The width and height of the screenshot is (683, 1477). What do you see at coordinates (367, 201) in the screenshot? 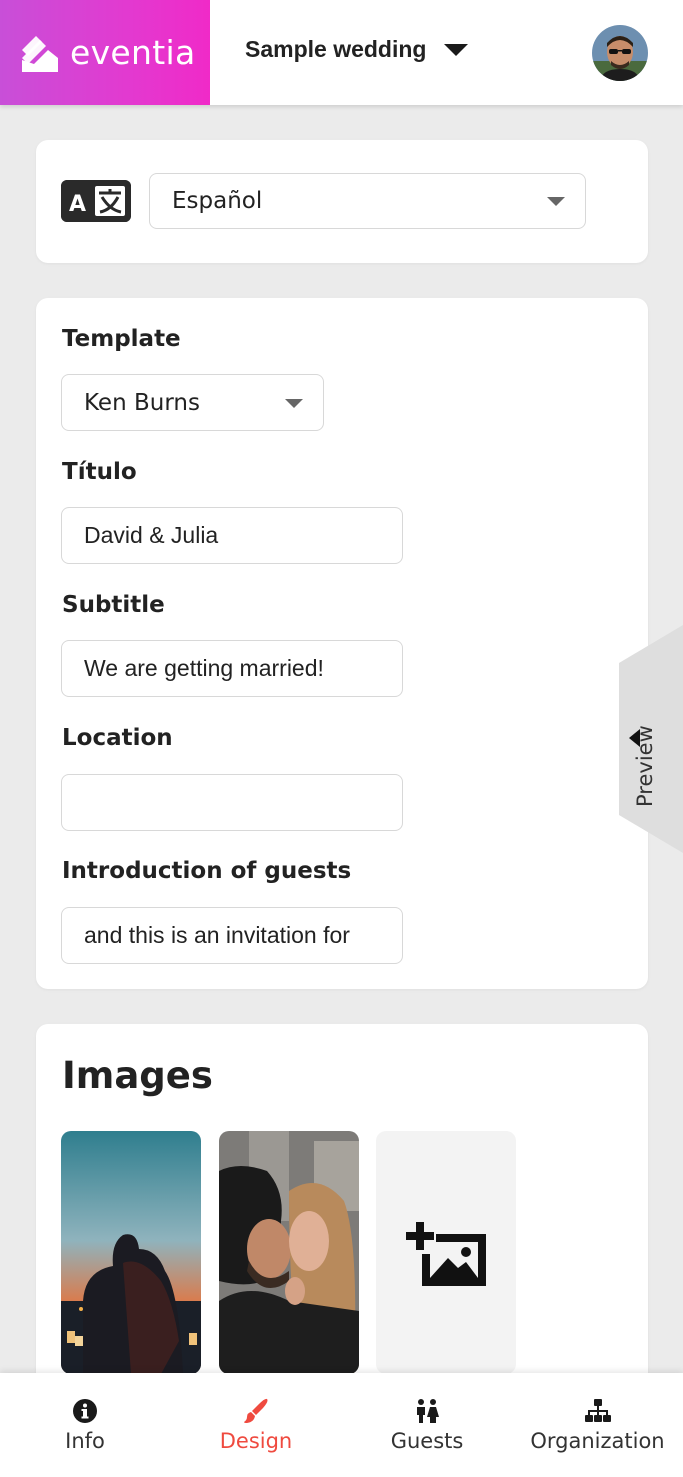
I see `language-select: Español` at bounding box center [367, 201].